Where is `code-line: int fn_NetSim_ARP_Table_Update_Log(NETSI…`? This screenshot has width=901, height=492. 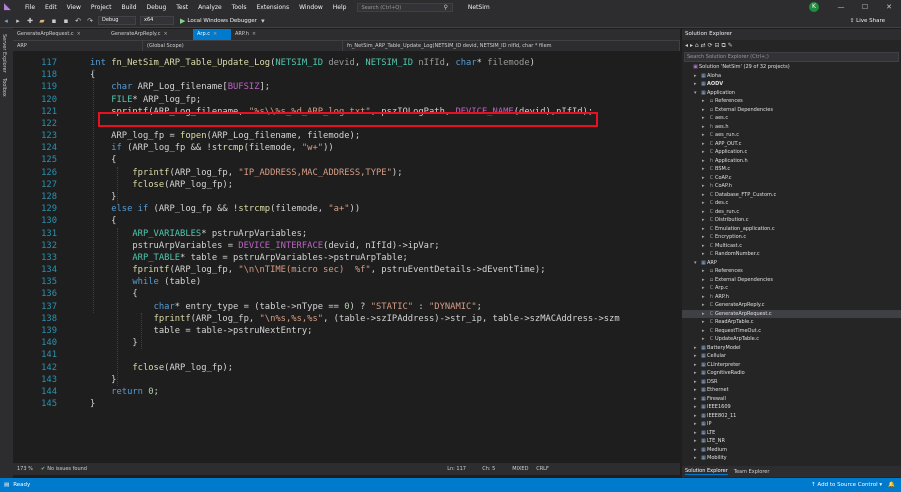
code-line: int fn_NetSim_ARP_Table_Update_Log(NETSI… is located at coordinates (312, 63).